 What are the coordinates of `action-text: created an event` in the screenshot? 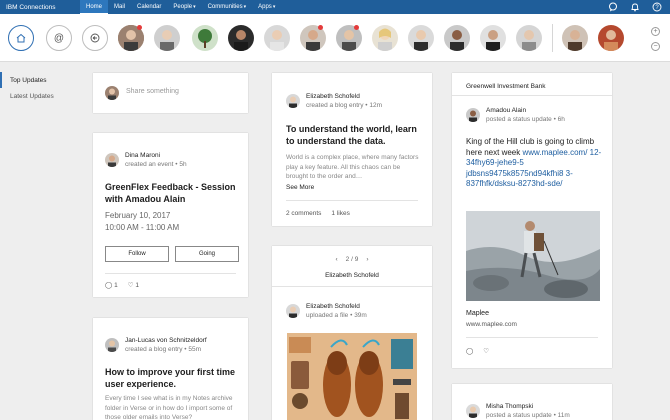 It's located at (149, 164).